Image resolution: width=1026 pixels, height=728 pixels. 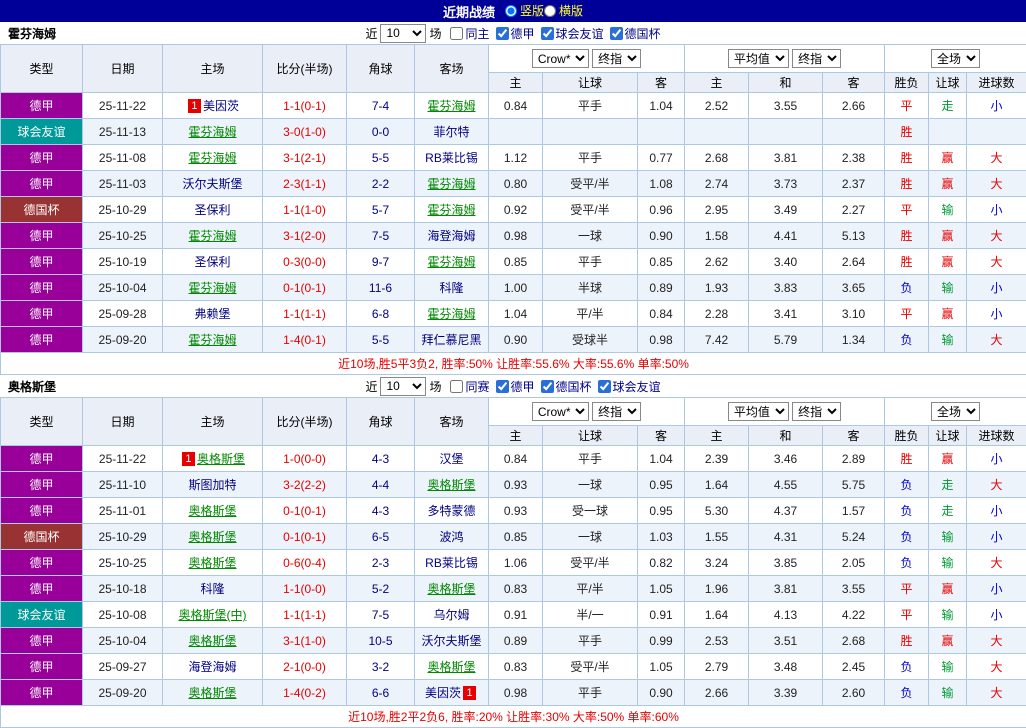 I want to click on odds-home: 0.80, so click(x=516, y=184).